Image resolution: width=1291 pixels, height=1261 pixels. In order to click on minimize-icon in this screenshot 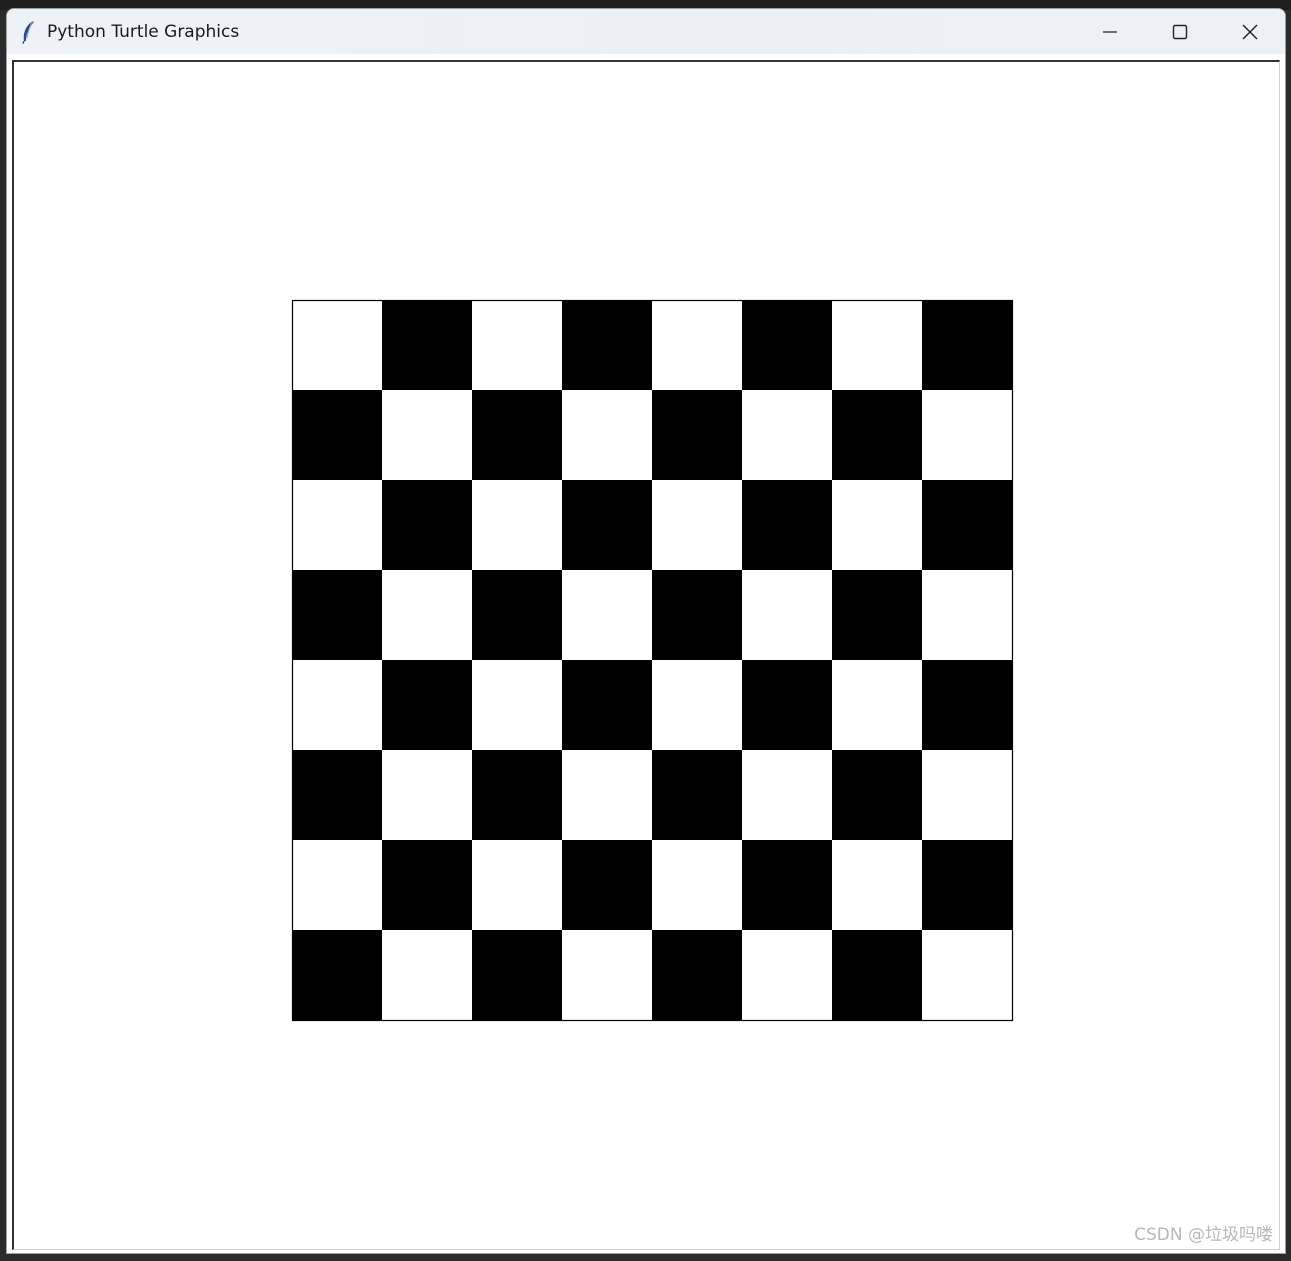, I will do `click(1110, 31)`.